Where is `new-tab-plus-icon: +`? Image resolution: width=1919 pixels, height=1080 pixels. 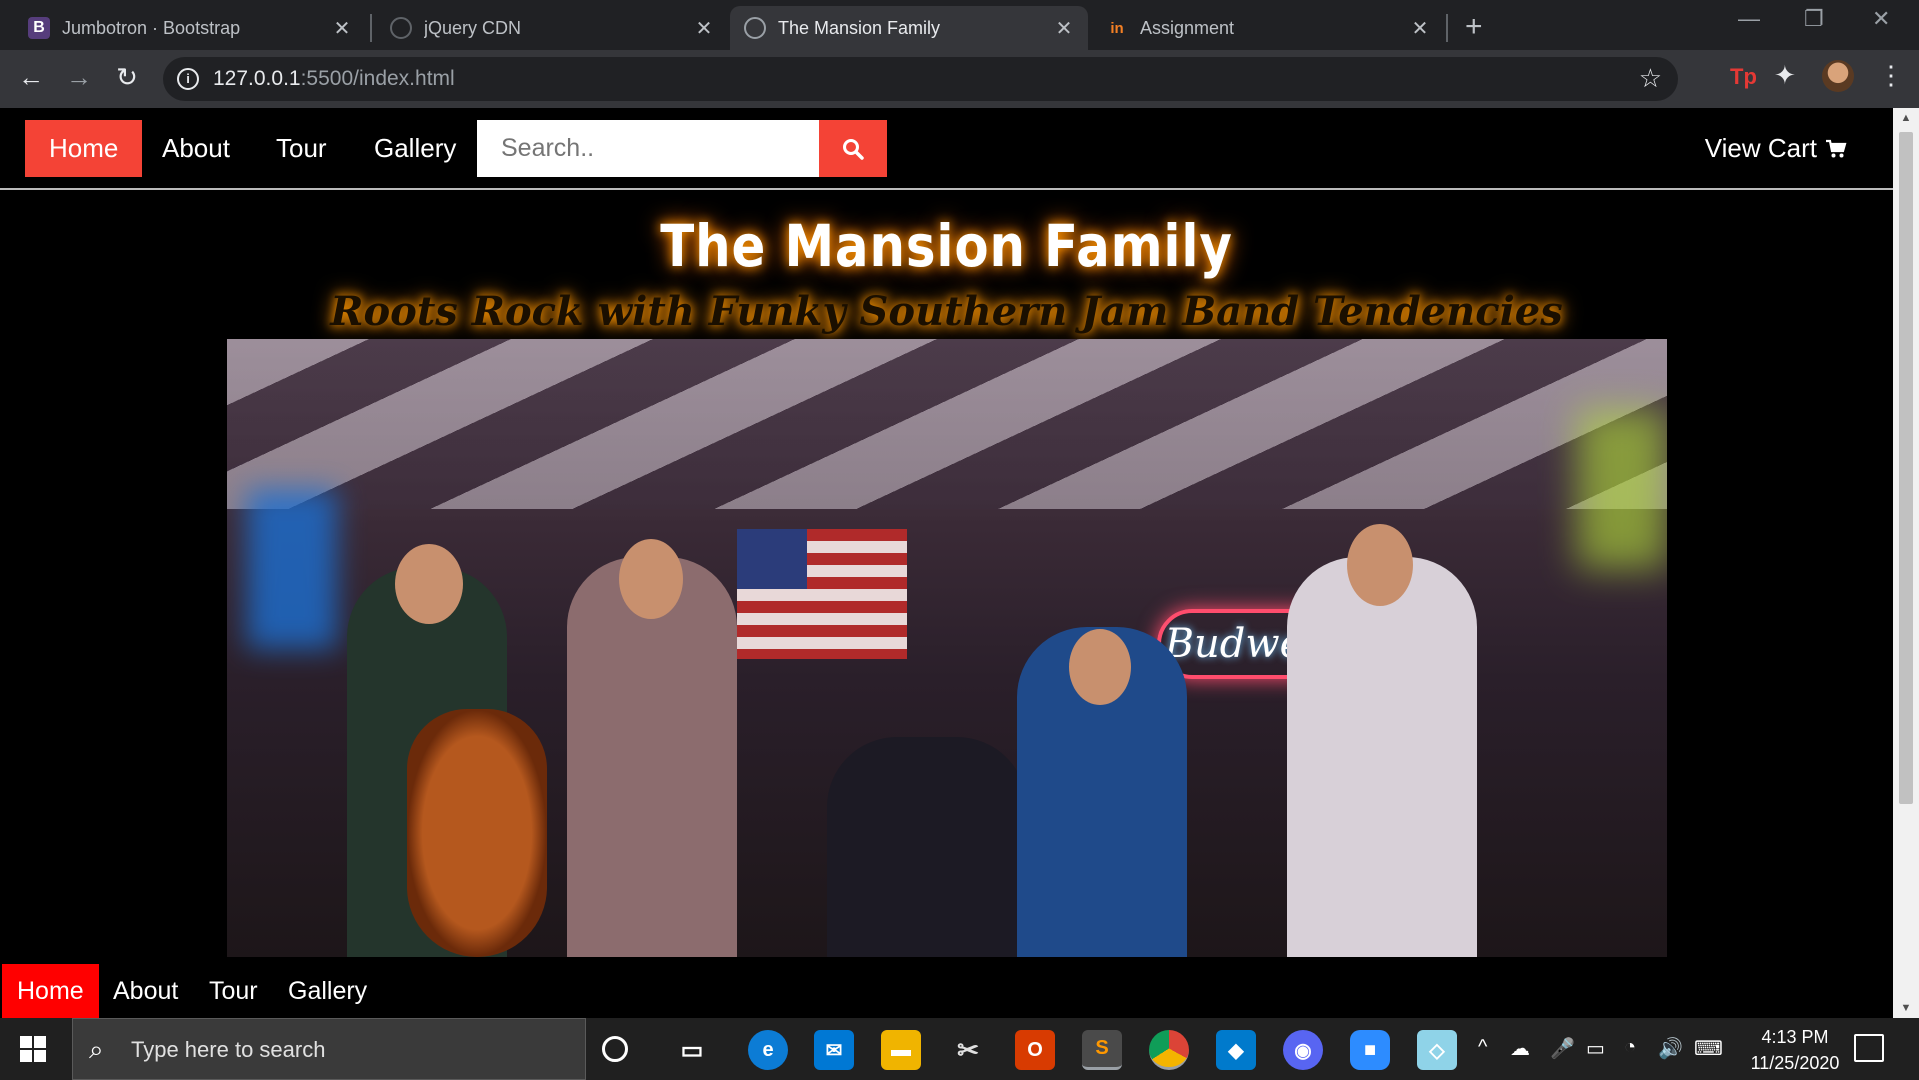 new-tab-plus-icon: + is located at coordinates (1474, 27).